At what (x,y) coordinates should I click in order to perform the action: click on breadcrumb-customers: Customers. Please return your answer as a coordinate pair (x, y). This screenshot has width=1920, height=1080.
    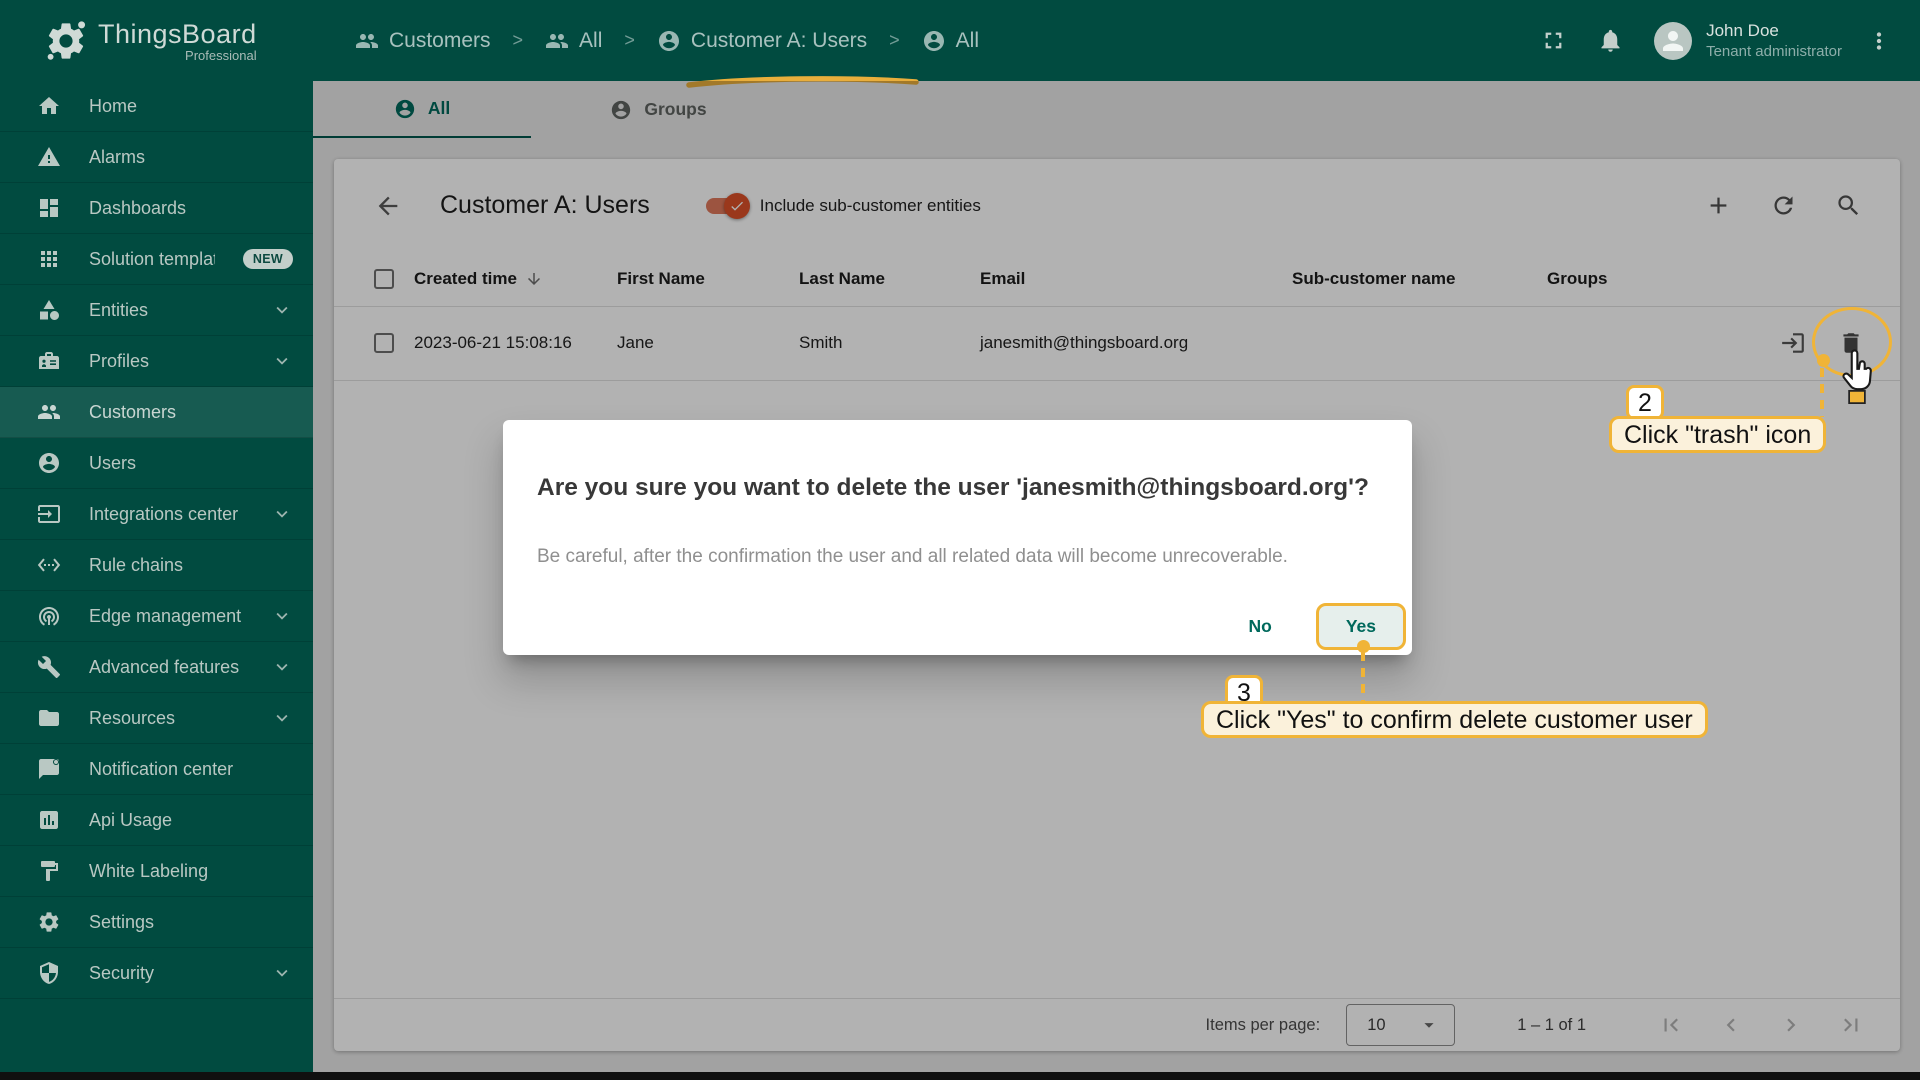
    Looking at the image, I should click on (423, 41).